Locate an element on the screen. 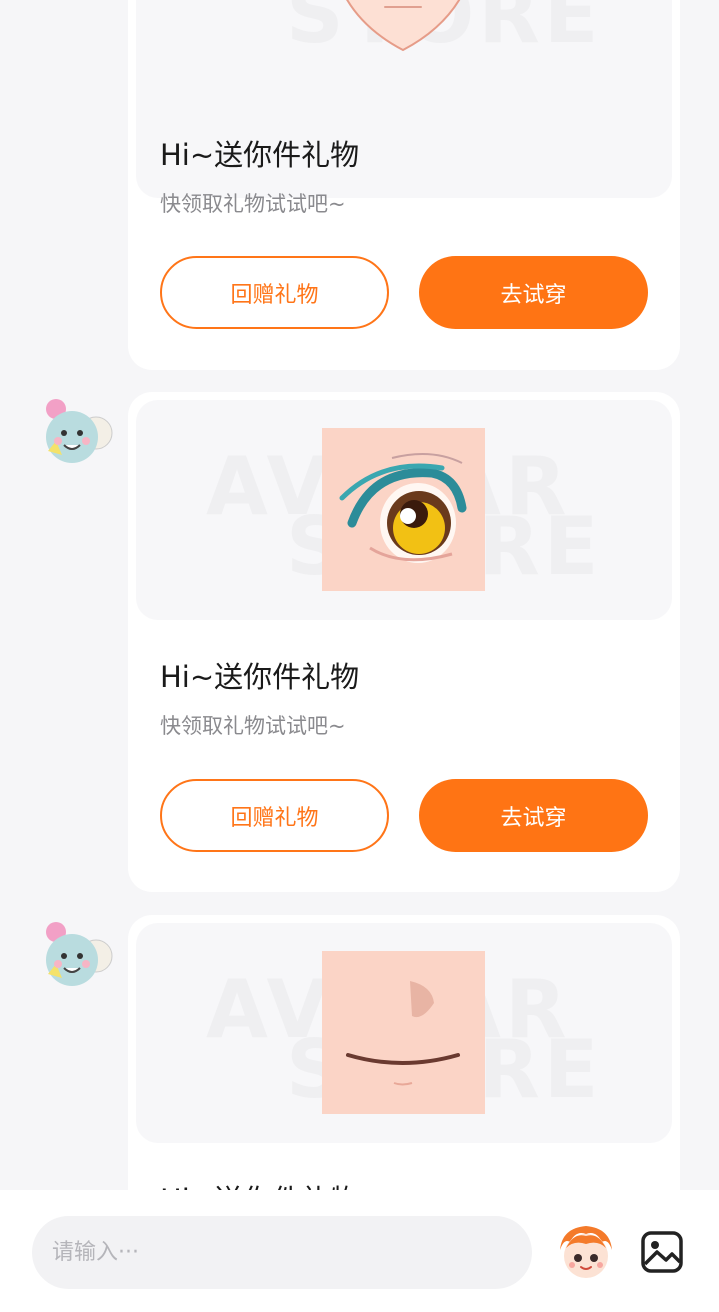  composer-bar is located at coordinates (359, 1251).